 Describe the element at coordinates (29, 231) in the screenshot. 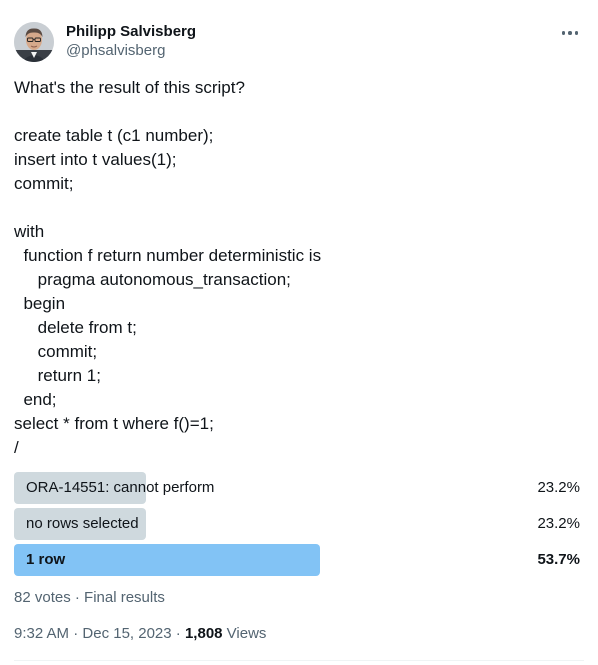

I see `tweet-text-line: with` at that location.